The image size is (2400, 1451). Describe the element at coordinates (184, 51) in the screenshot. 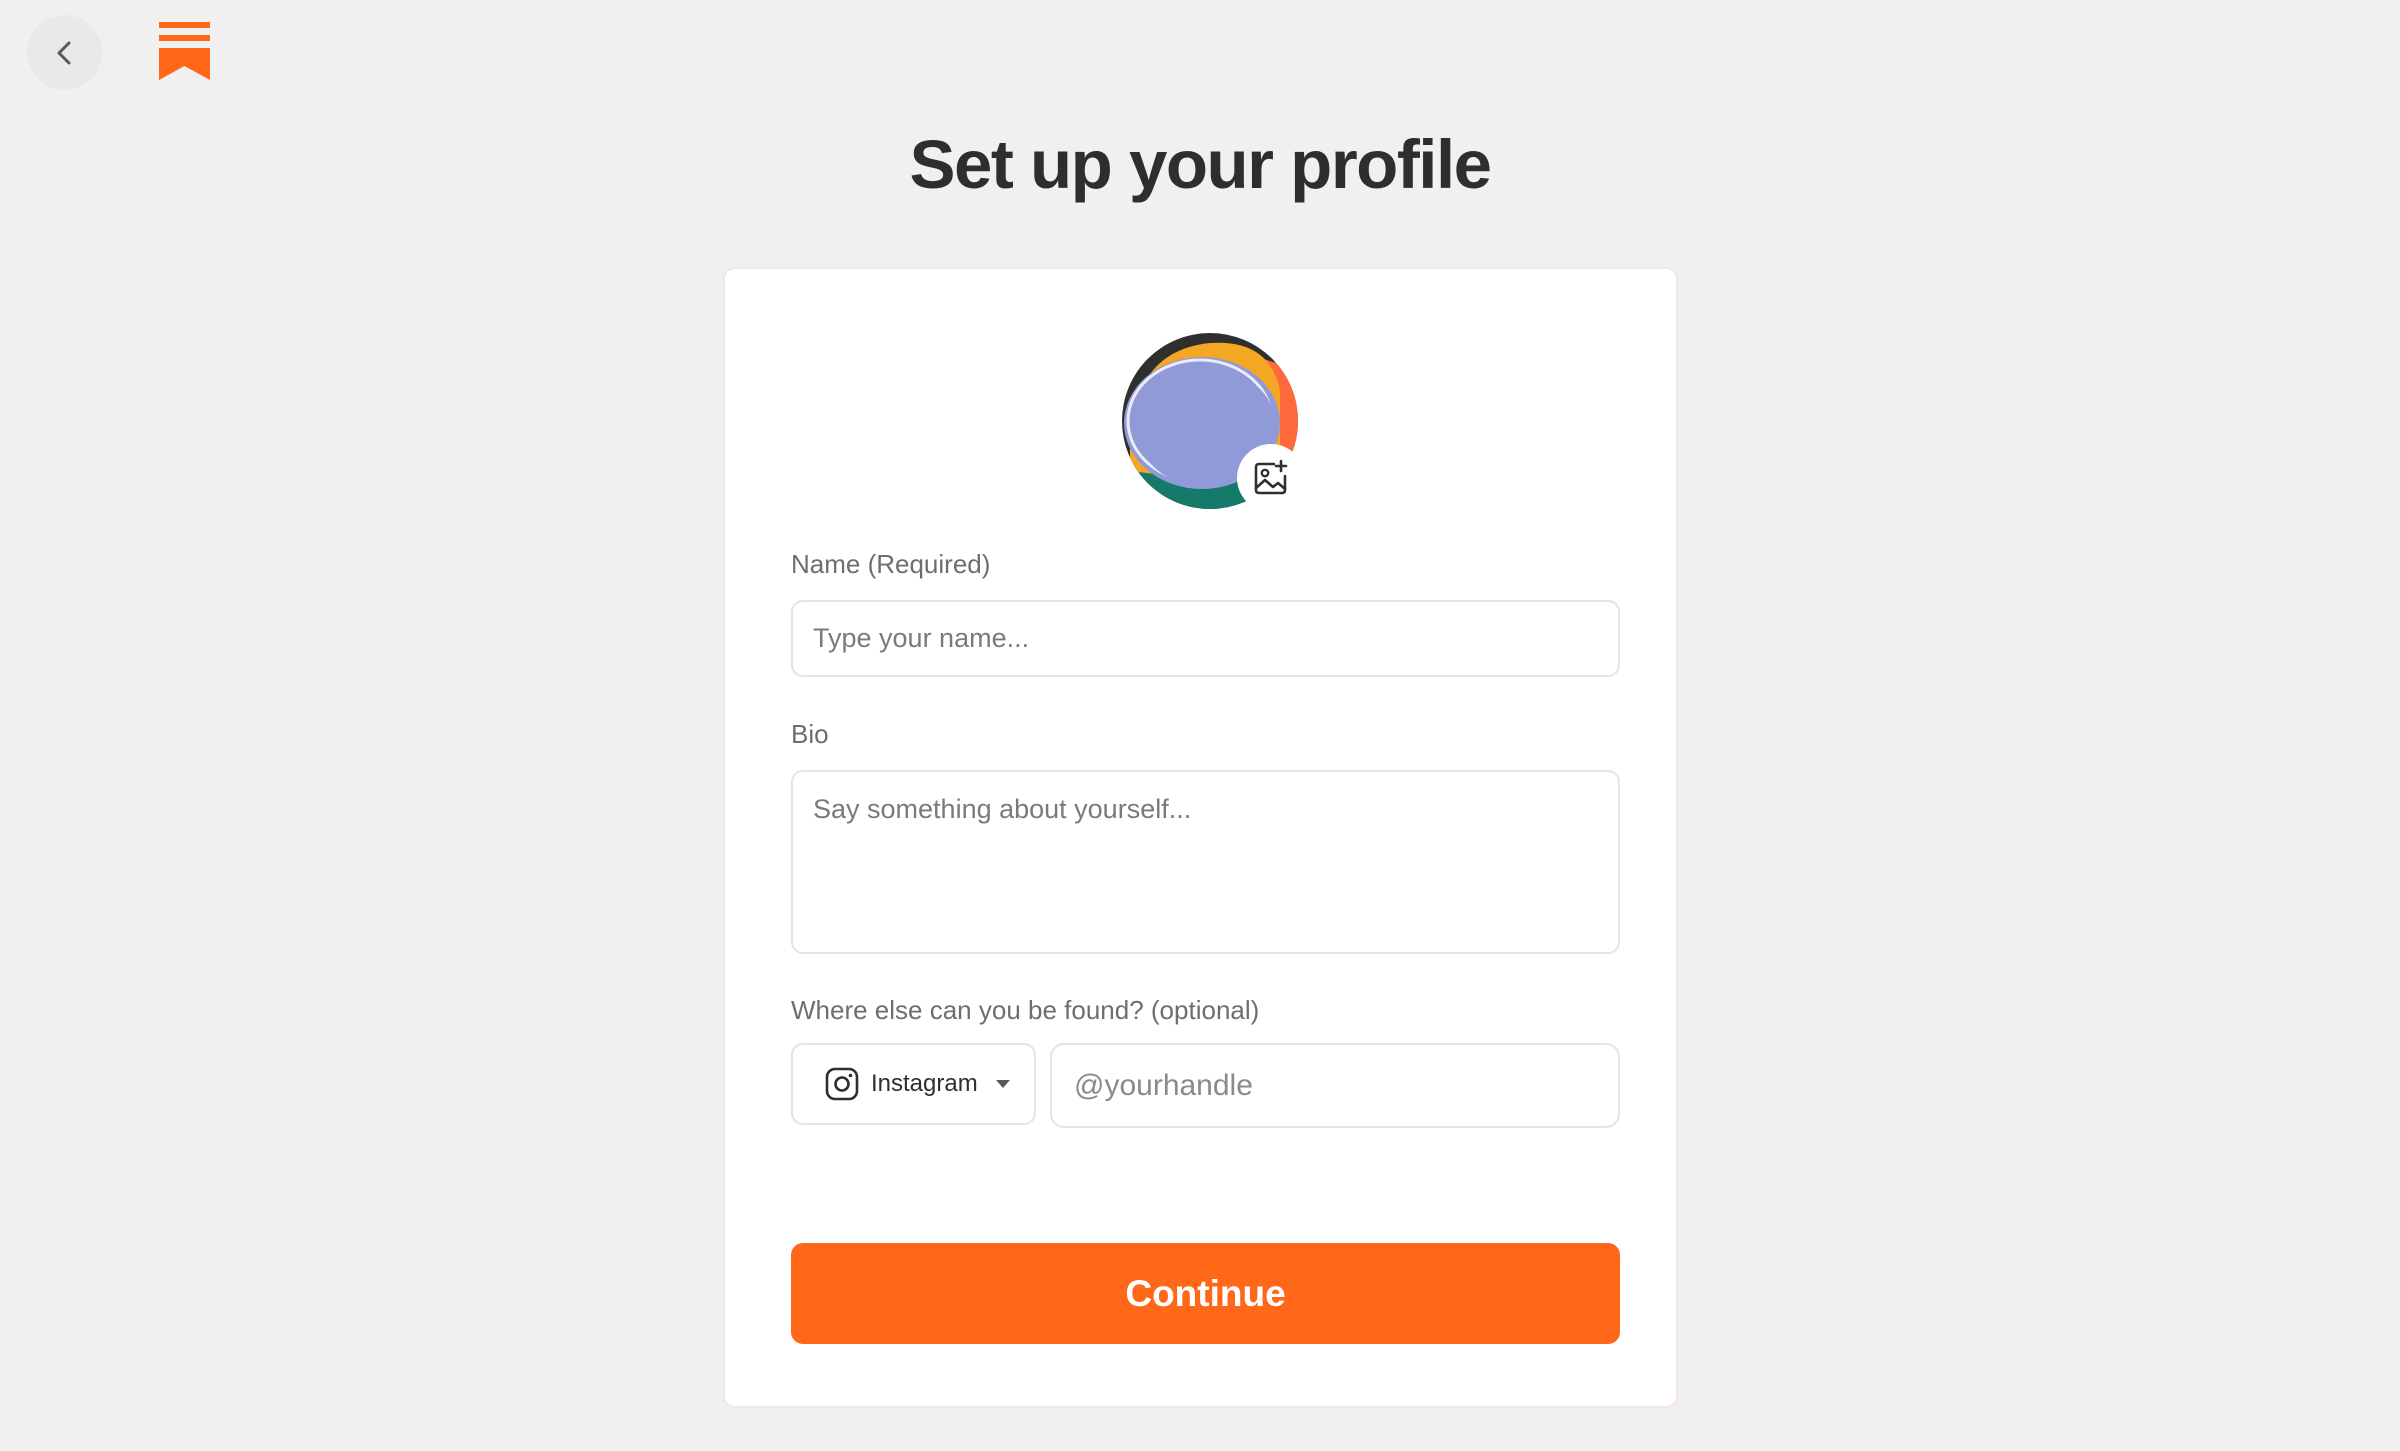

I see `bookmark-logo-icon` at that location.